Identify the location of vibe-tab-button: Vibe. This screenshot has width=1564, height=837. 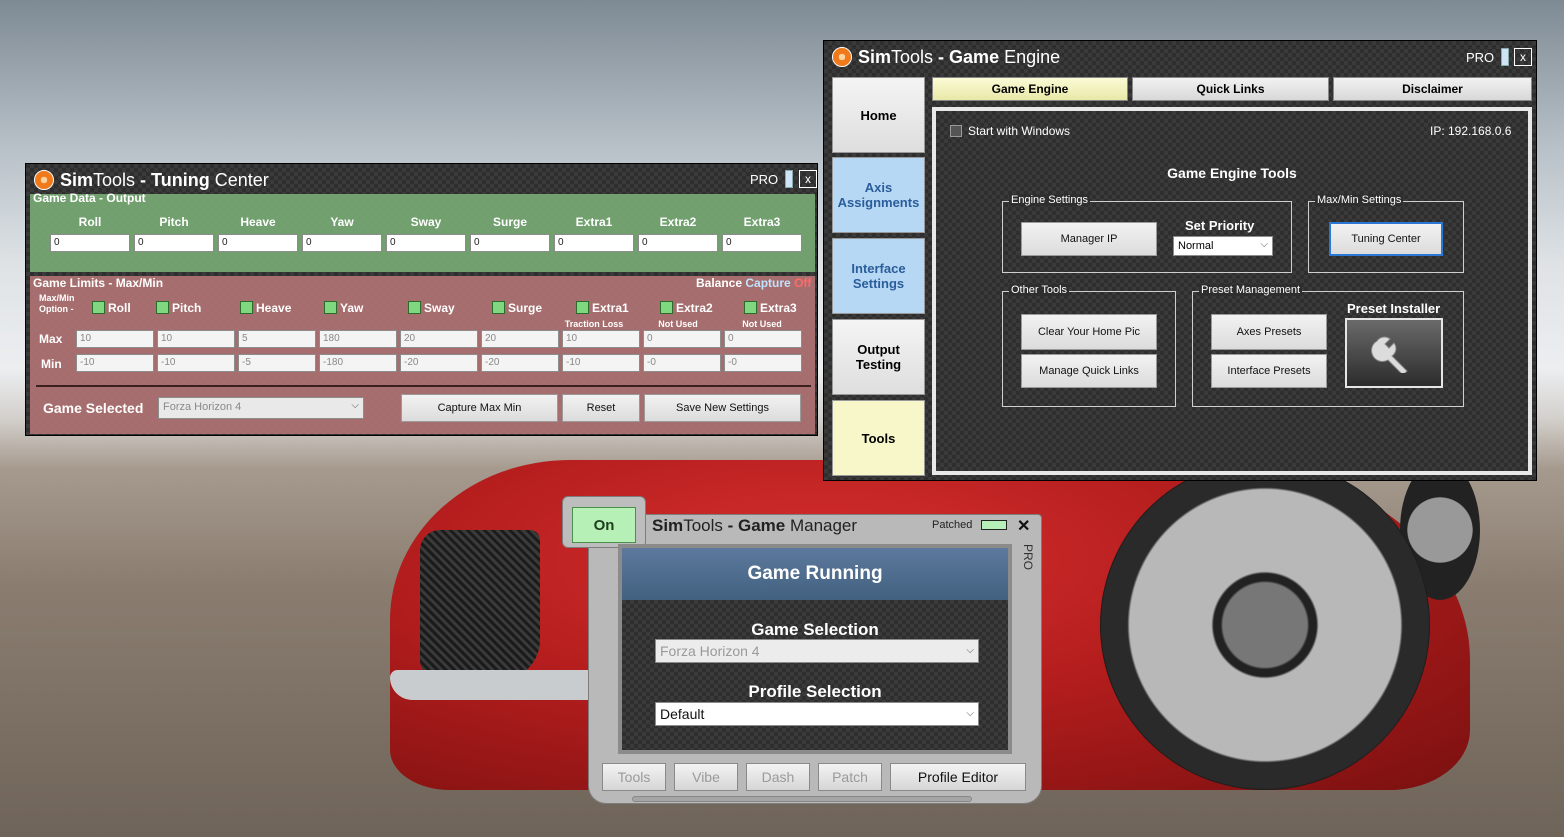
(706, 777).